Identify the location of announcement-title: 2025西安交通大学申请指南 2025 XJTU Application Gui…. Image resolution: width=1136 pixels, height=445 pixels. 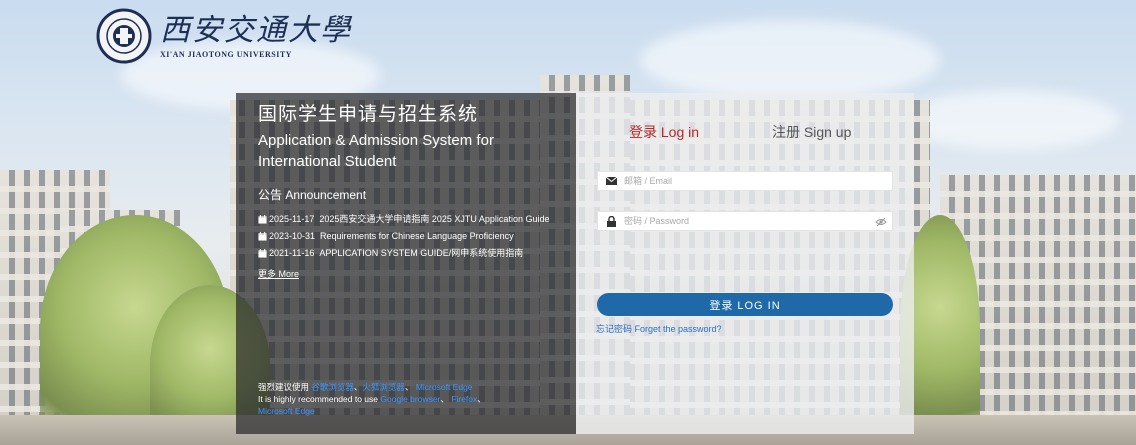
(434, 219).